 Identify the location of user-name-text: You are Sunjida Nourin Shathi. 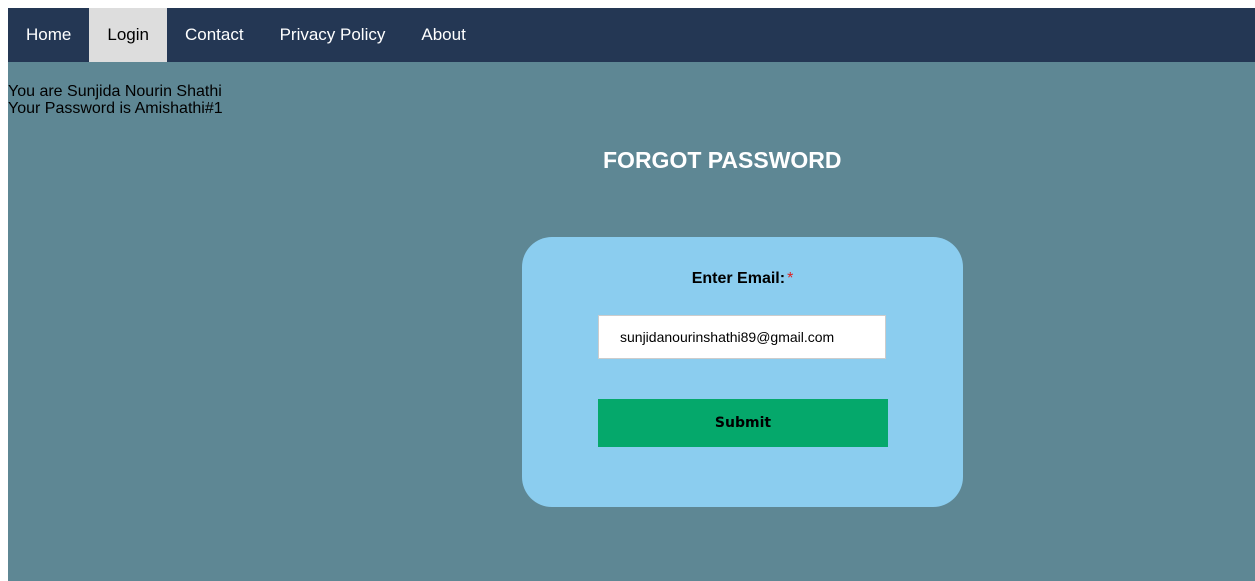
(115, 91).